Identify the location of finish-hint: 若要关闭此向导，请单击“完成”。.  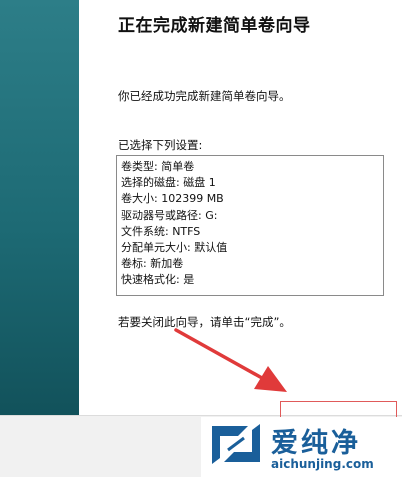
(204, 322).